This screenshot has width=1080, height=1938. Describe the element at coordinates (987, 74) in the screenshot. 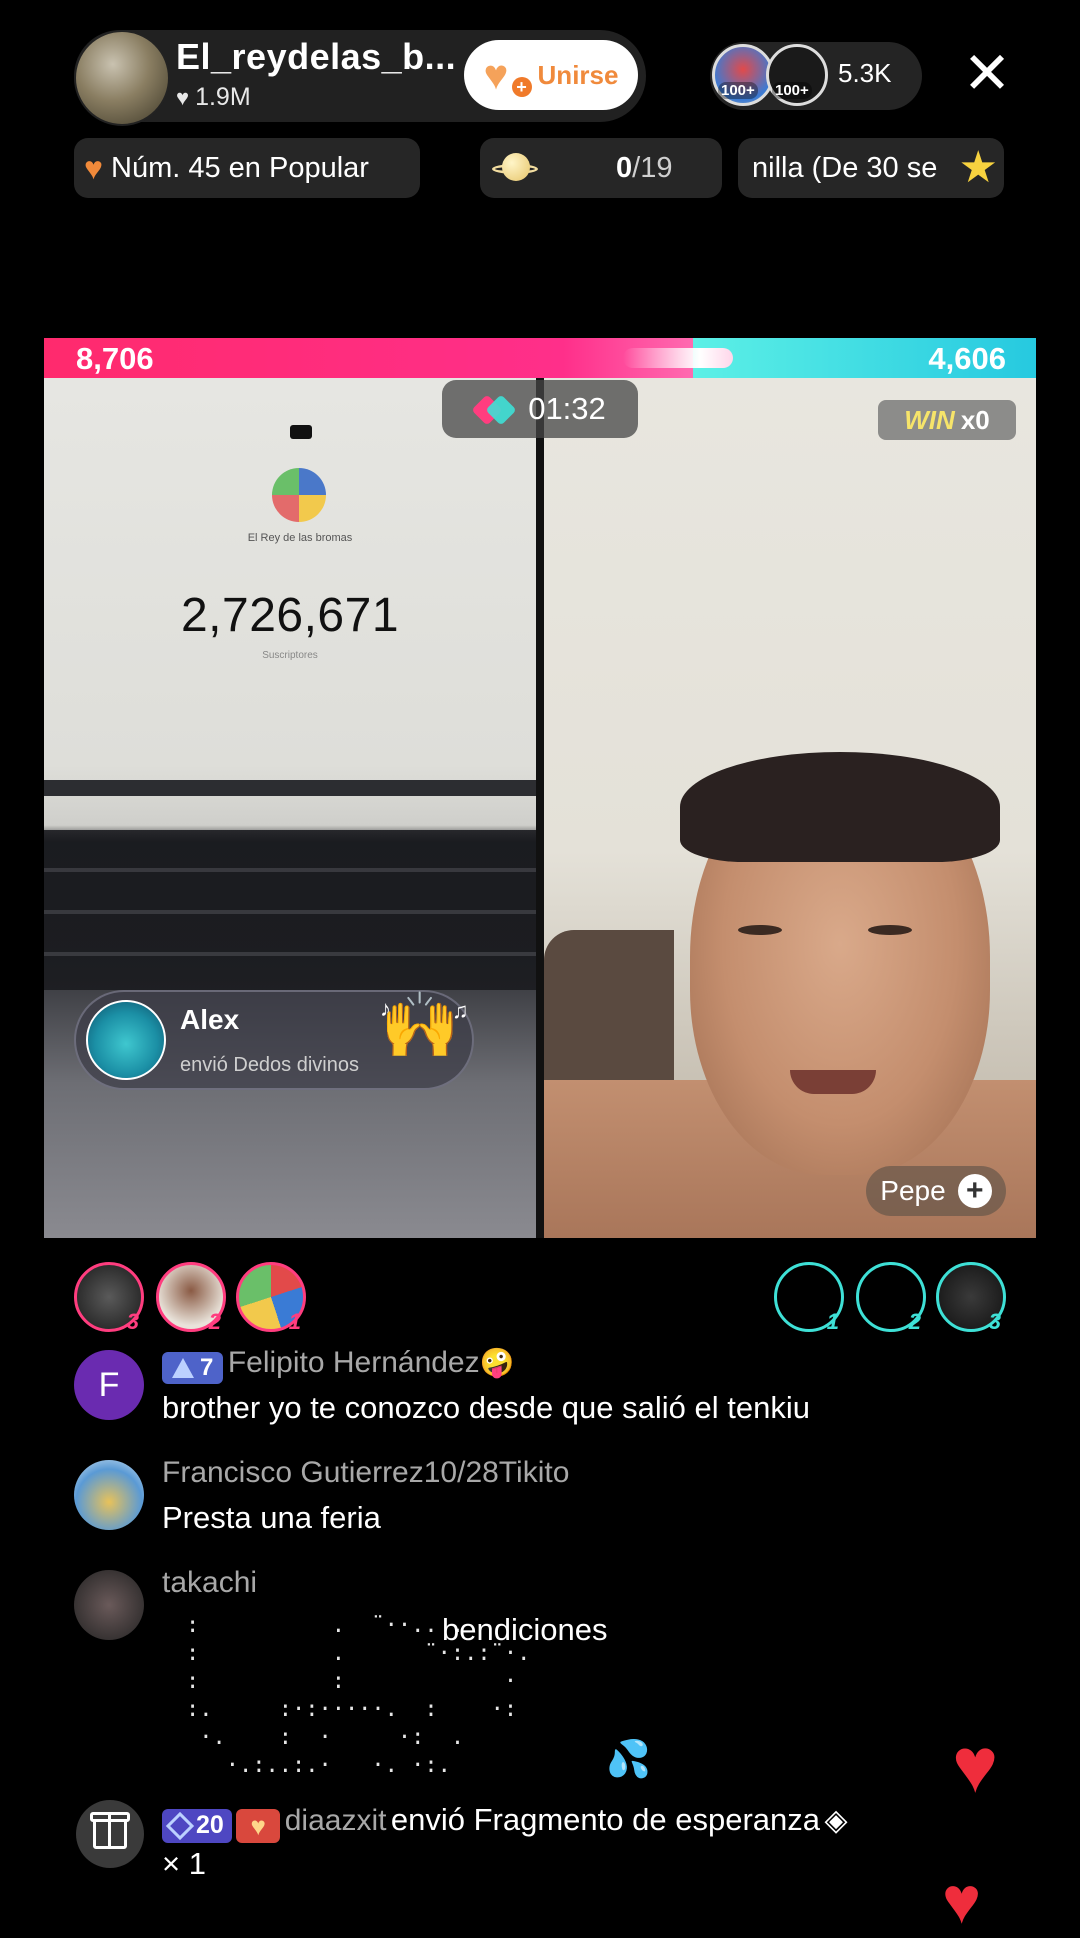

I see `close-icon: ✕` at that location.